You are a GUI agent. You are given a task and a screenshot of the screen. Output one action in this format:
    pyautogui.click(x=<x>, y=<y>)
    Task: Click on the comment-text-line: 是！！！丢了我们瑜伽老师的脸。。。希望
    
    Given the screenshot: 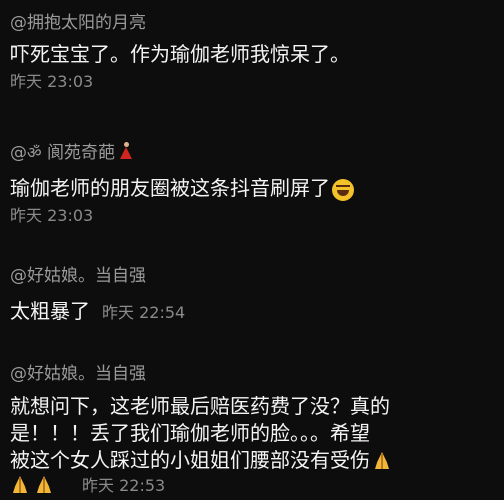 What is the action you would take?
    pyautogui.click(x=190, y=433)
    